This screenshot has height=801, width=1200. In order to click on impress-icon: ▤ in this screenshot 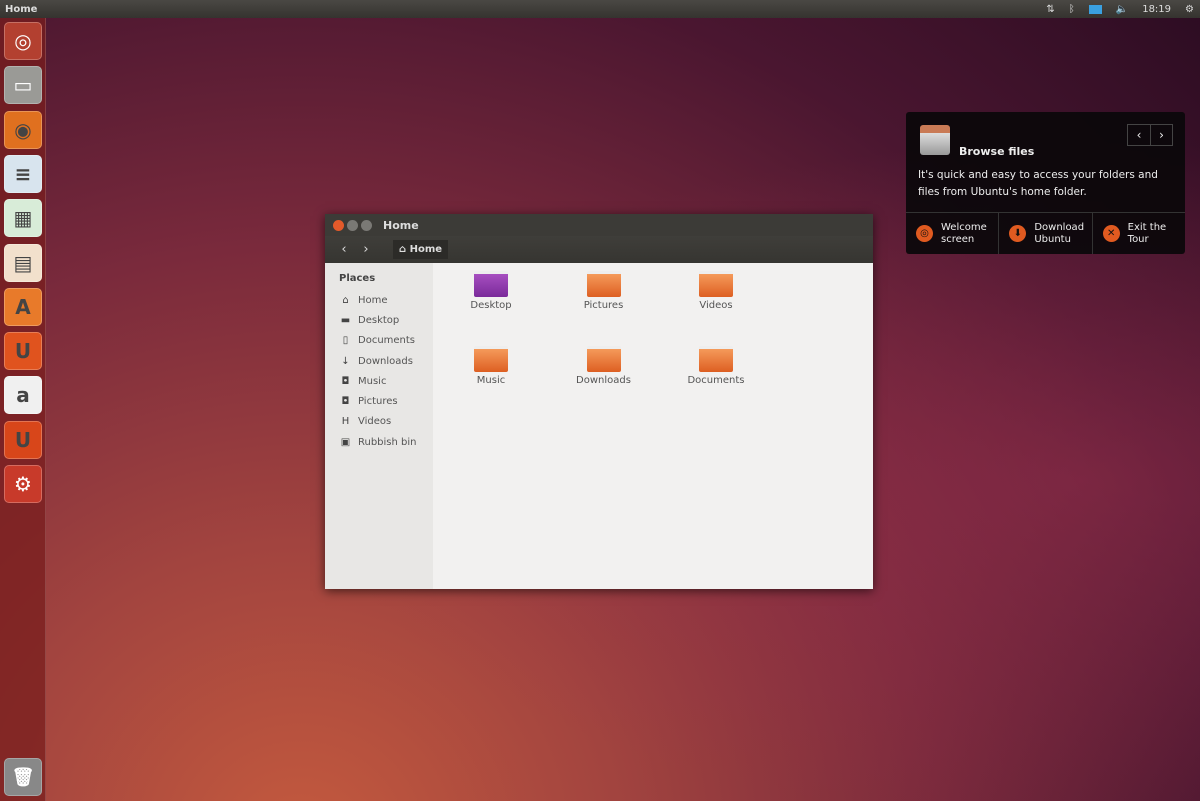, I will do `click(23, 262)`.